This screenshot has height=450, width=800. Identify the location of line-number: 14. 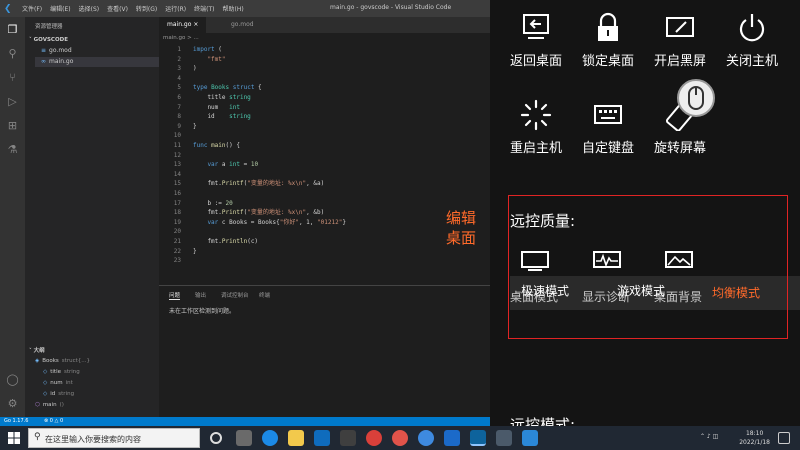
(177, 174).